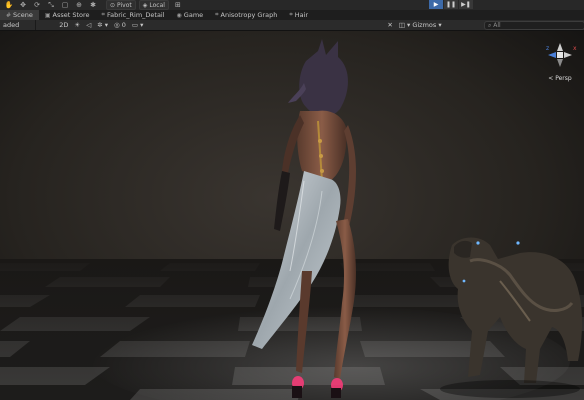  What do you see at coordinates (193, 15) in the screenshot?
I see `tab-label: Game` at bounding box center [193, 15].